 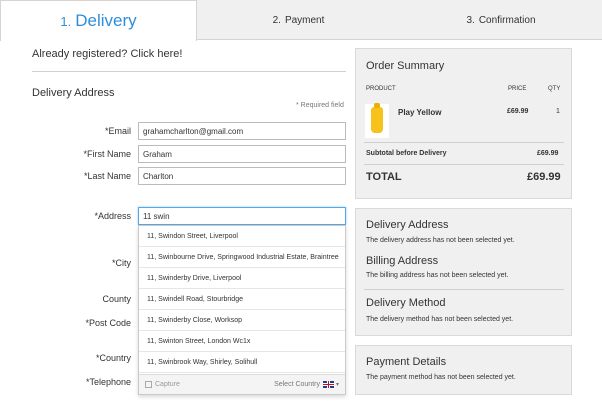 What do you see at coordinates (406, 153) in the screenshot?
I see `subtotal-label: Subtotal before Delivery` at bounding box center [406, 153].